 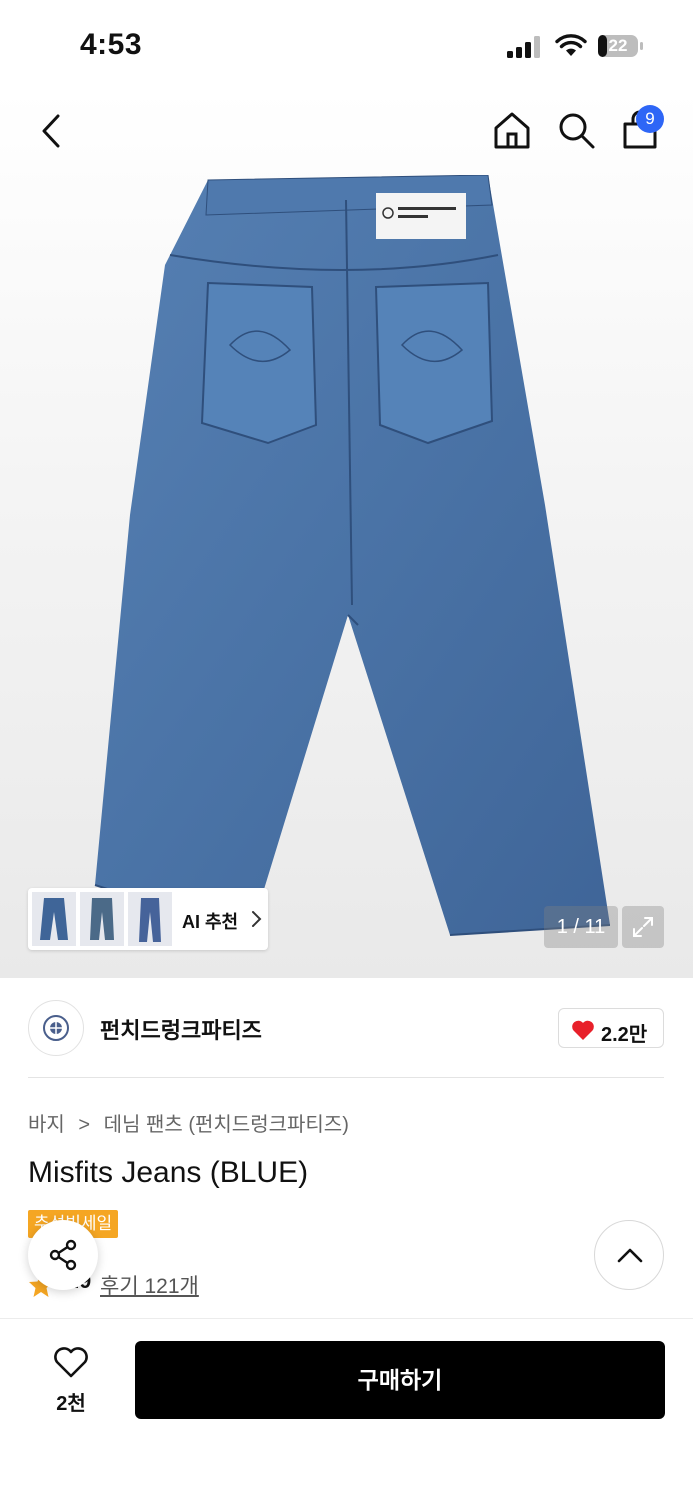 What do you see at coordinates (400, 1380) in the screenshot?
I see `buy-button: 구매하기` at bounding box center [400, 1380].